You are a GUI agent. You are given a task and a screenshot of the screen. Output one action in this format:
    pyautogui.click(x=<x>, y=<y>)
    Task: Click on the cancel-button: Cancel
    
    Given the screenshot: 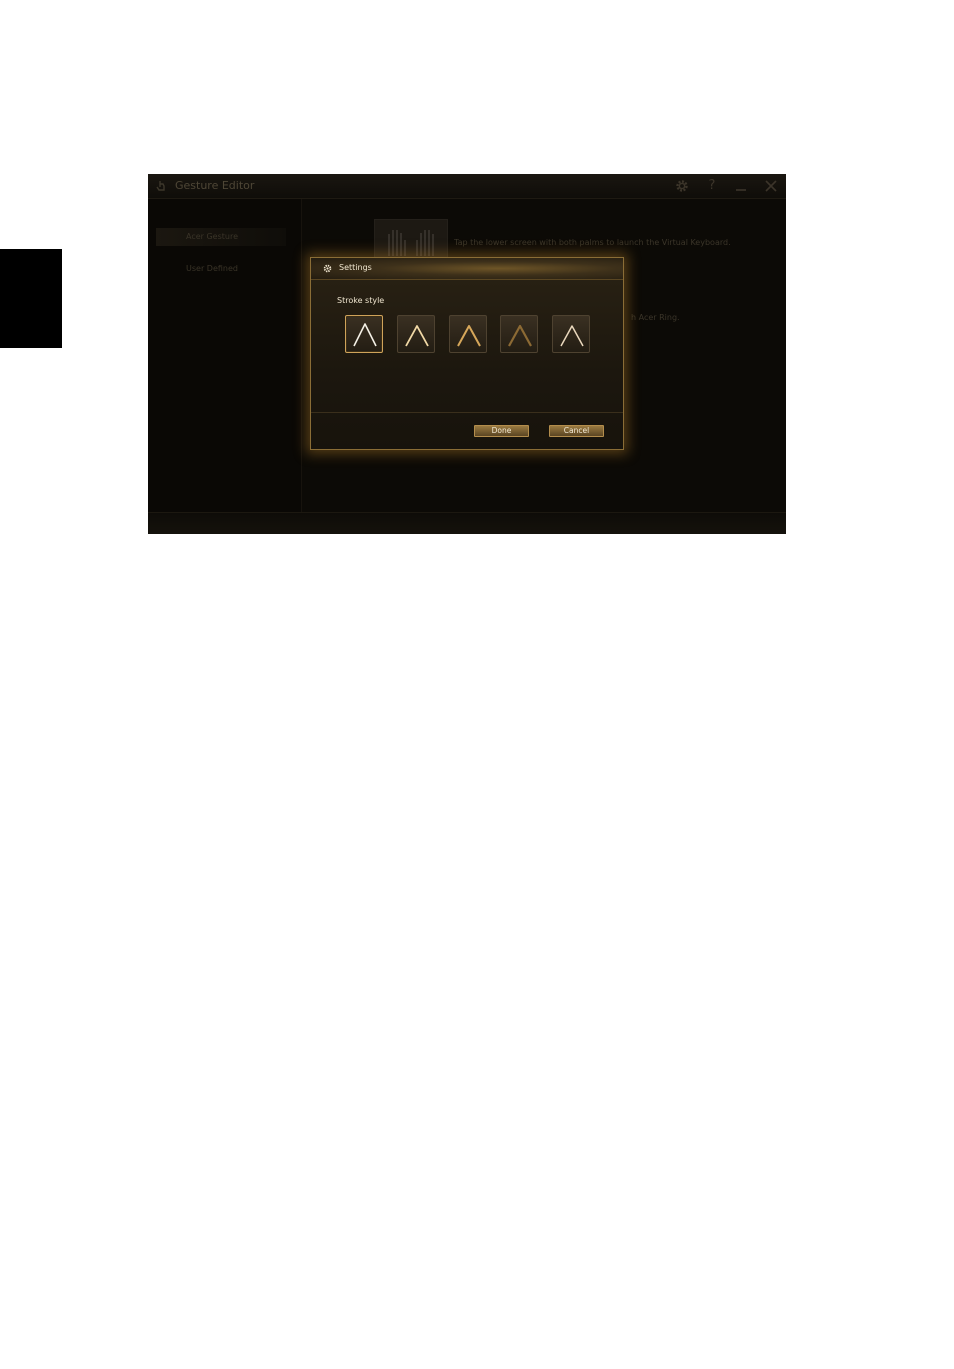 What is the action you would take?
    pyautogui.click(x=576, y=431)
    